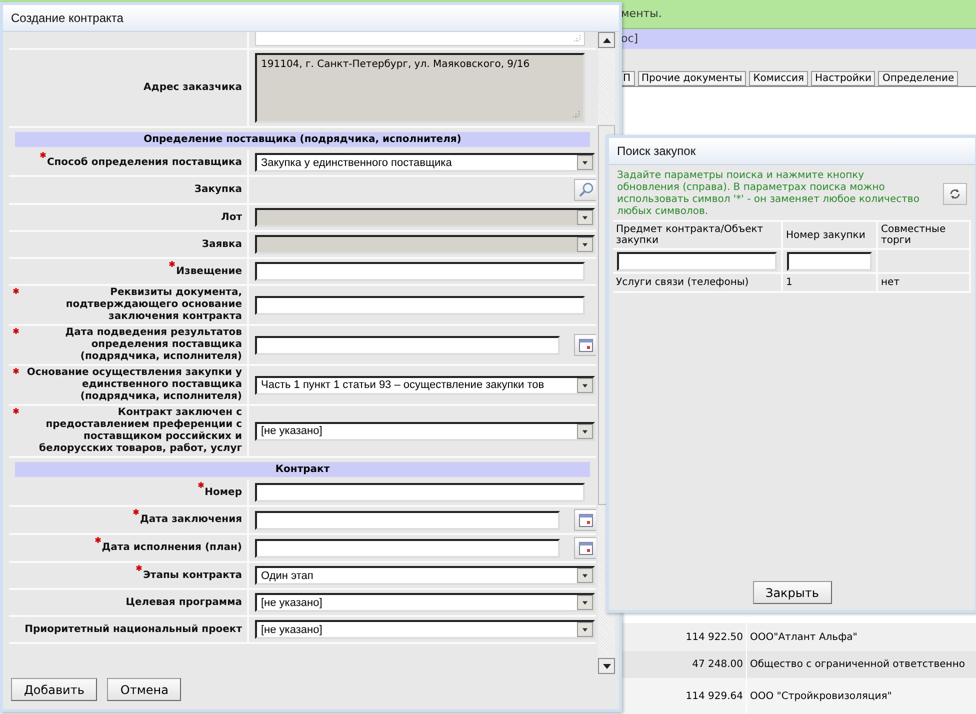 The height and width of the screenshot is (714, 976). I want to click on table-cell: 1, so click(830, 283).